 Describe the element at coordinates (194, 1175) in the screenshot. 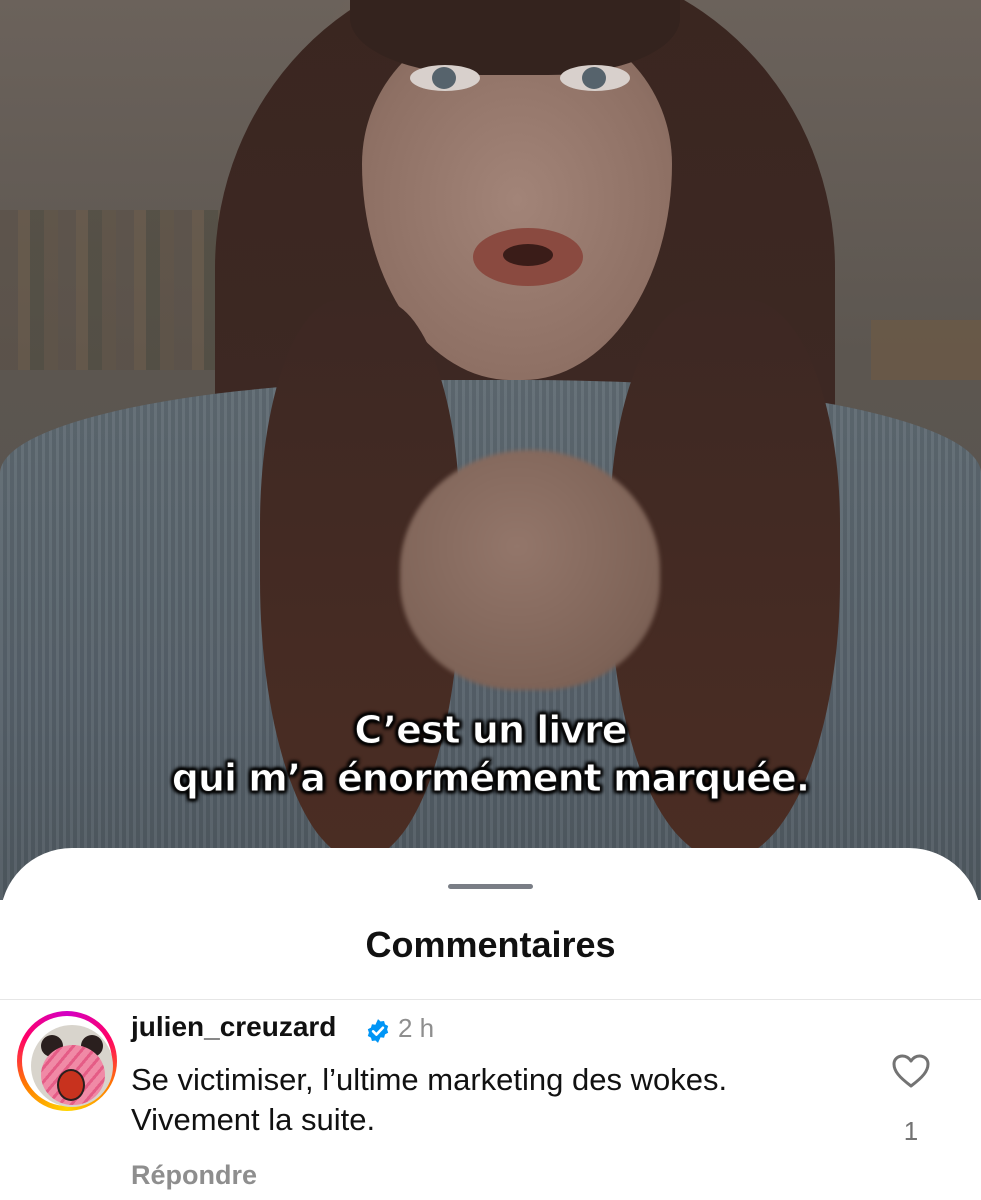

I see `reply-button: Répondre` at that location.